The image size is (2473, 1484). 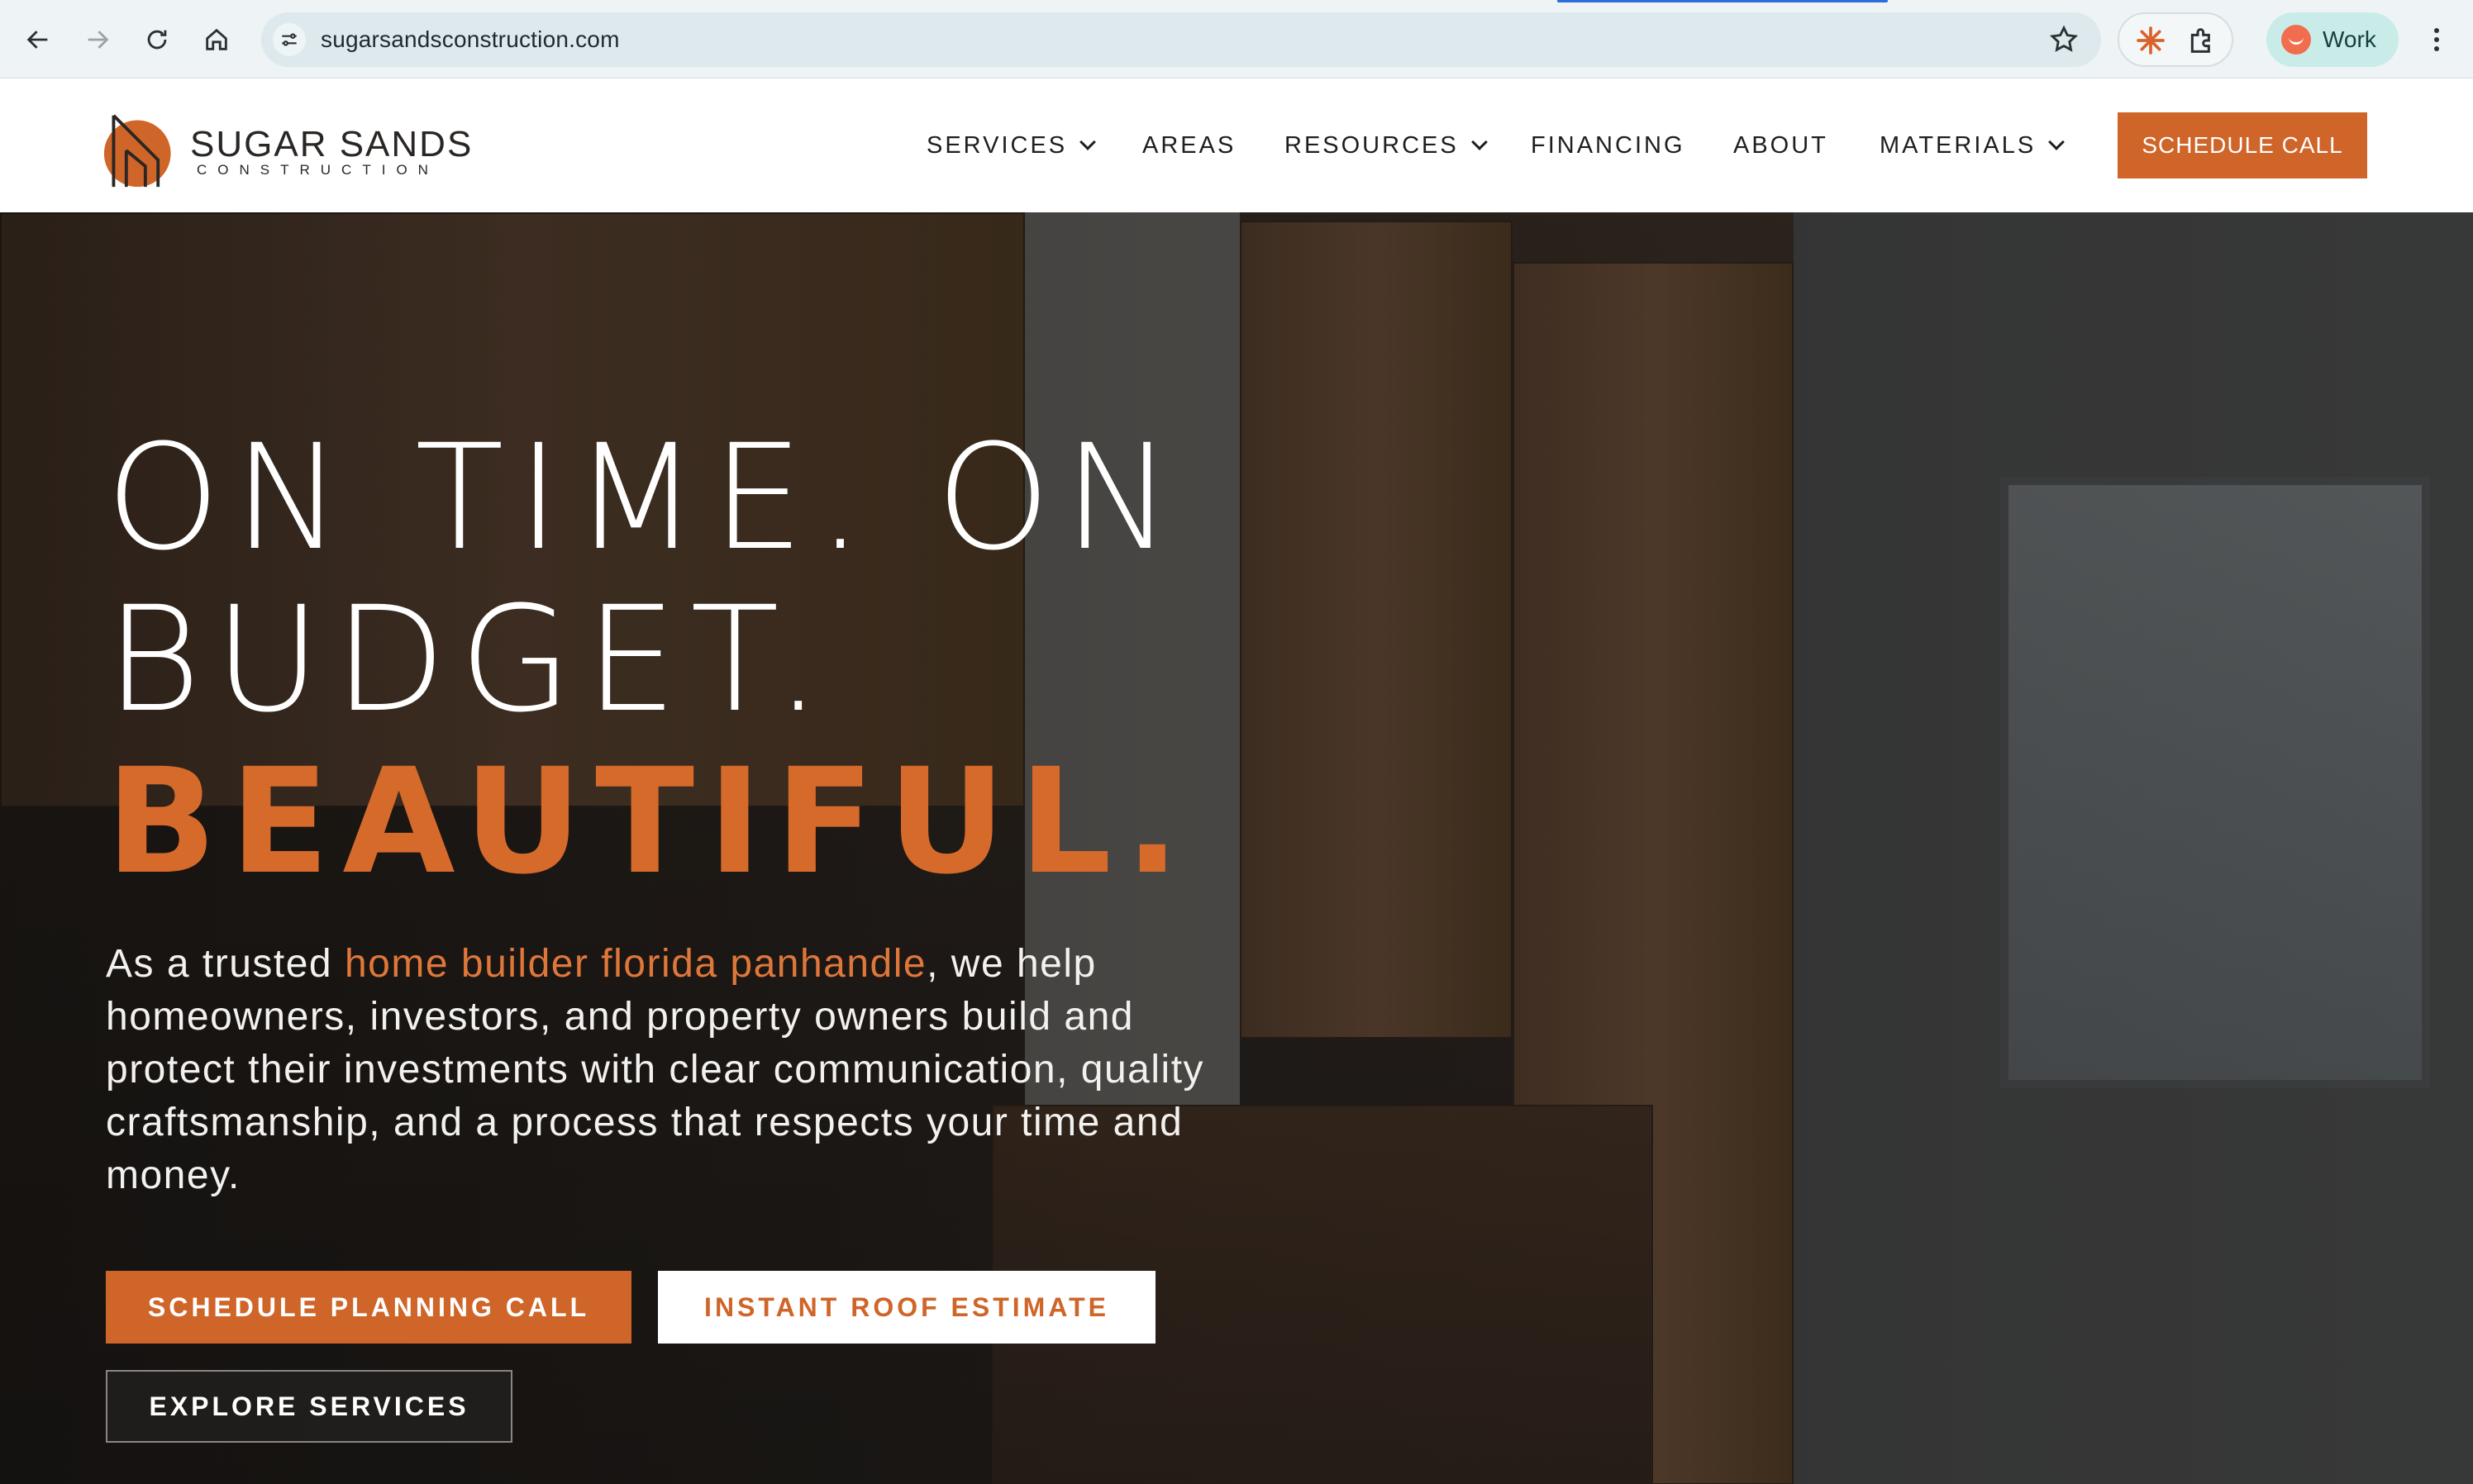 I want to click on reload-button, so click(x=157, y=39).